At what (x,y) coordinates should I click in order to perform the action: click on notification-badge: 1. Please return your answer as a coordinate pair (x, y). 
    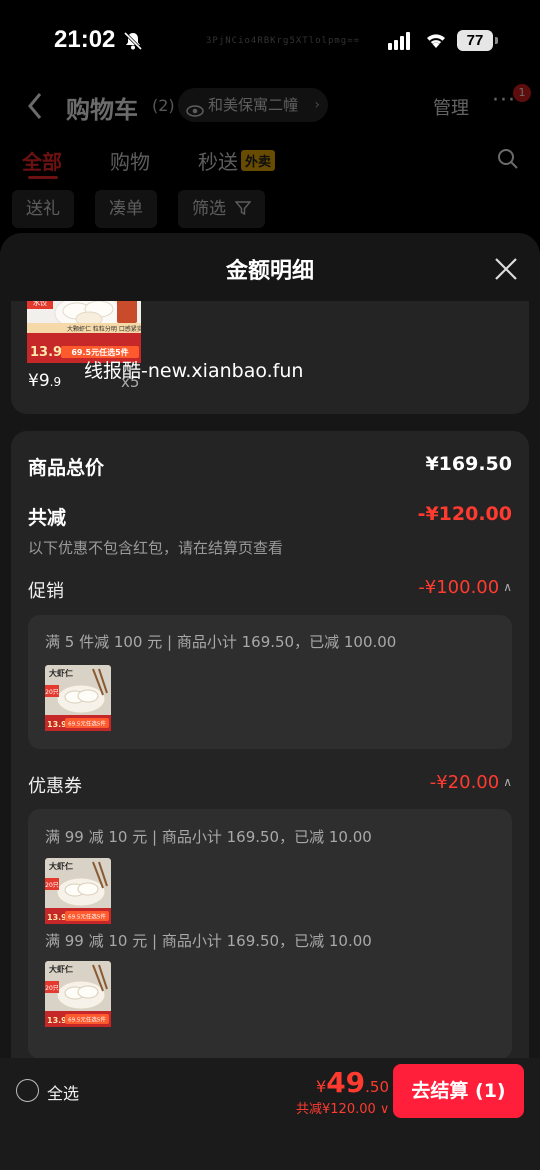
    Looking at the image, I should click on (522, 93).